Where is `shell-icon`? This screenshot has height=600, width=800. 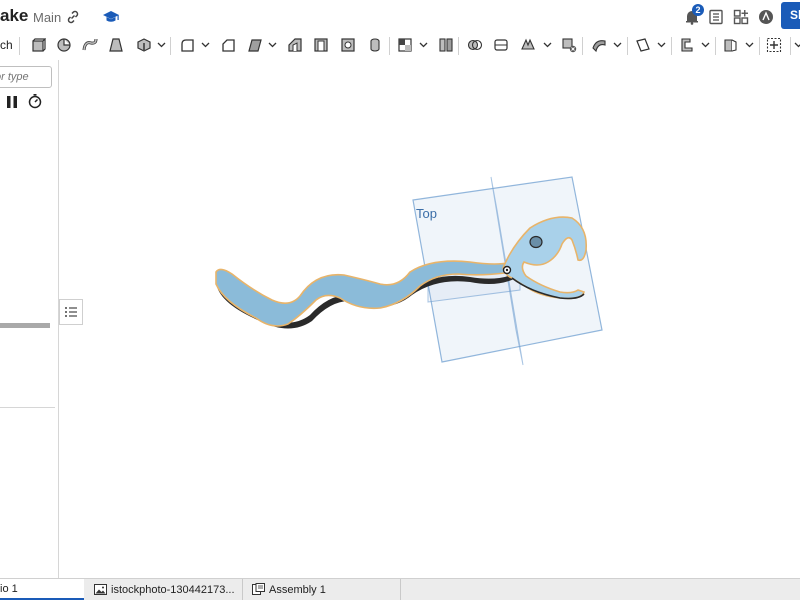
shell-icon is located at coordinates (321, 45).